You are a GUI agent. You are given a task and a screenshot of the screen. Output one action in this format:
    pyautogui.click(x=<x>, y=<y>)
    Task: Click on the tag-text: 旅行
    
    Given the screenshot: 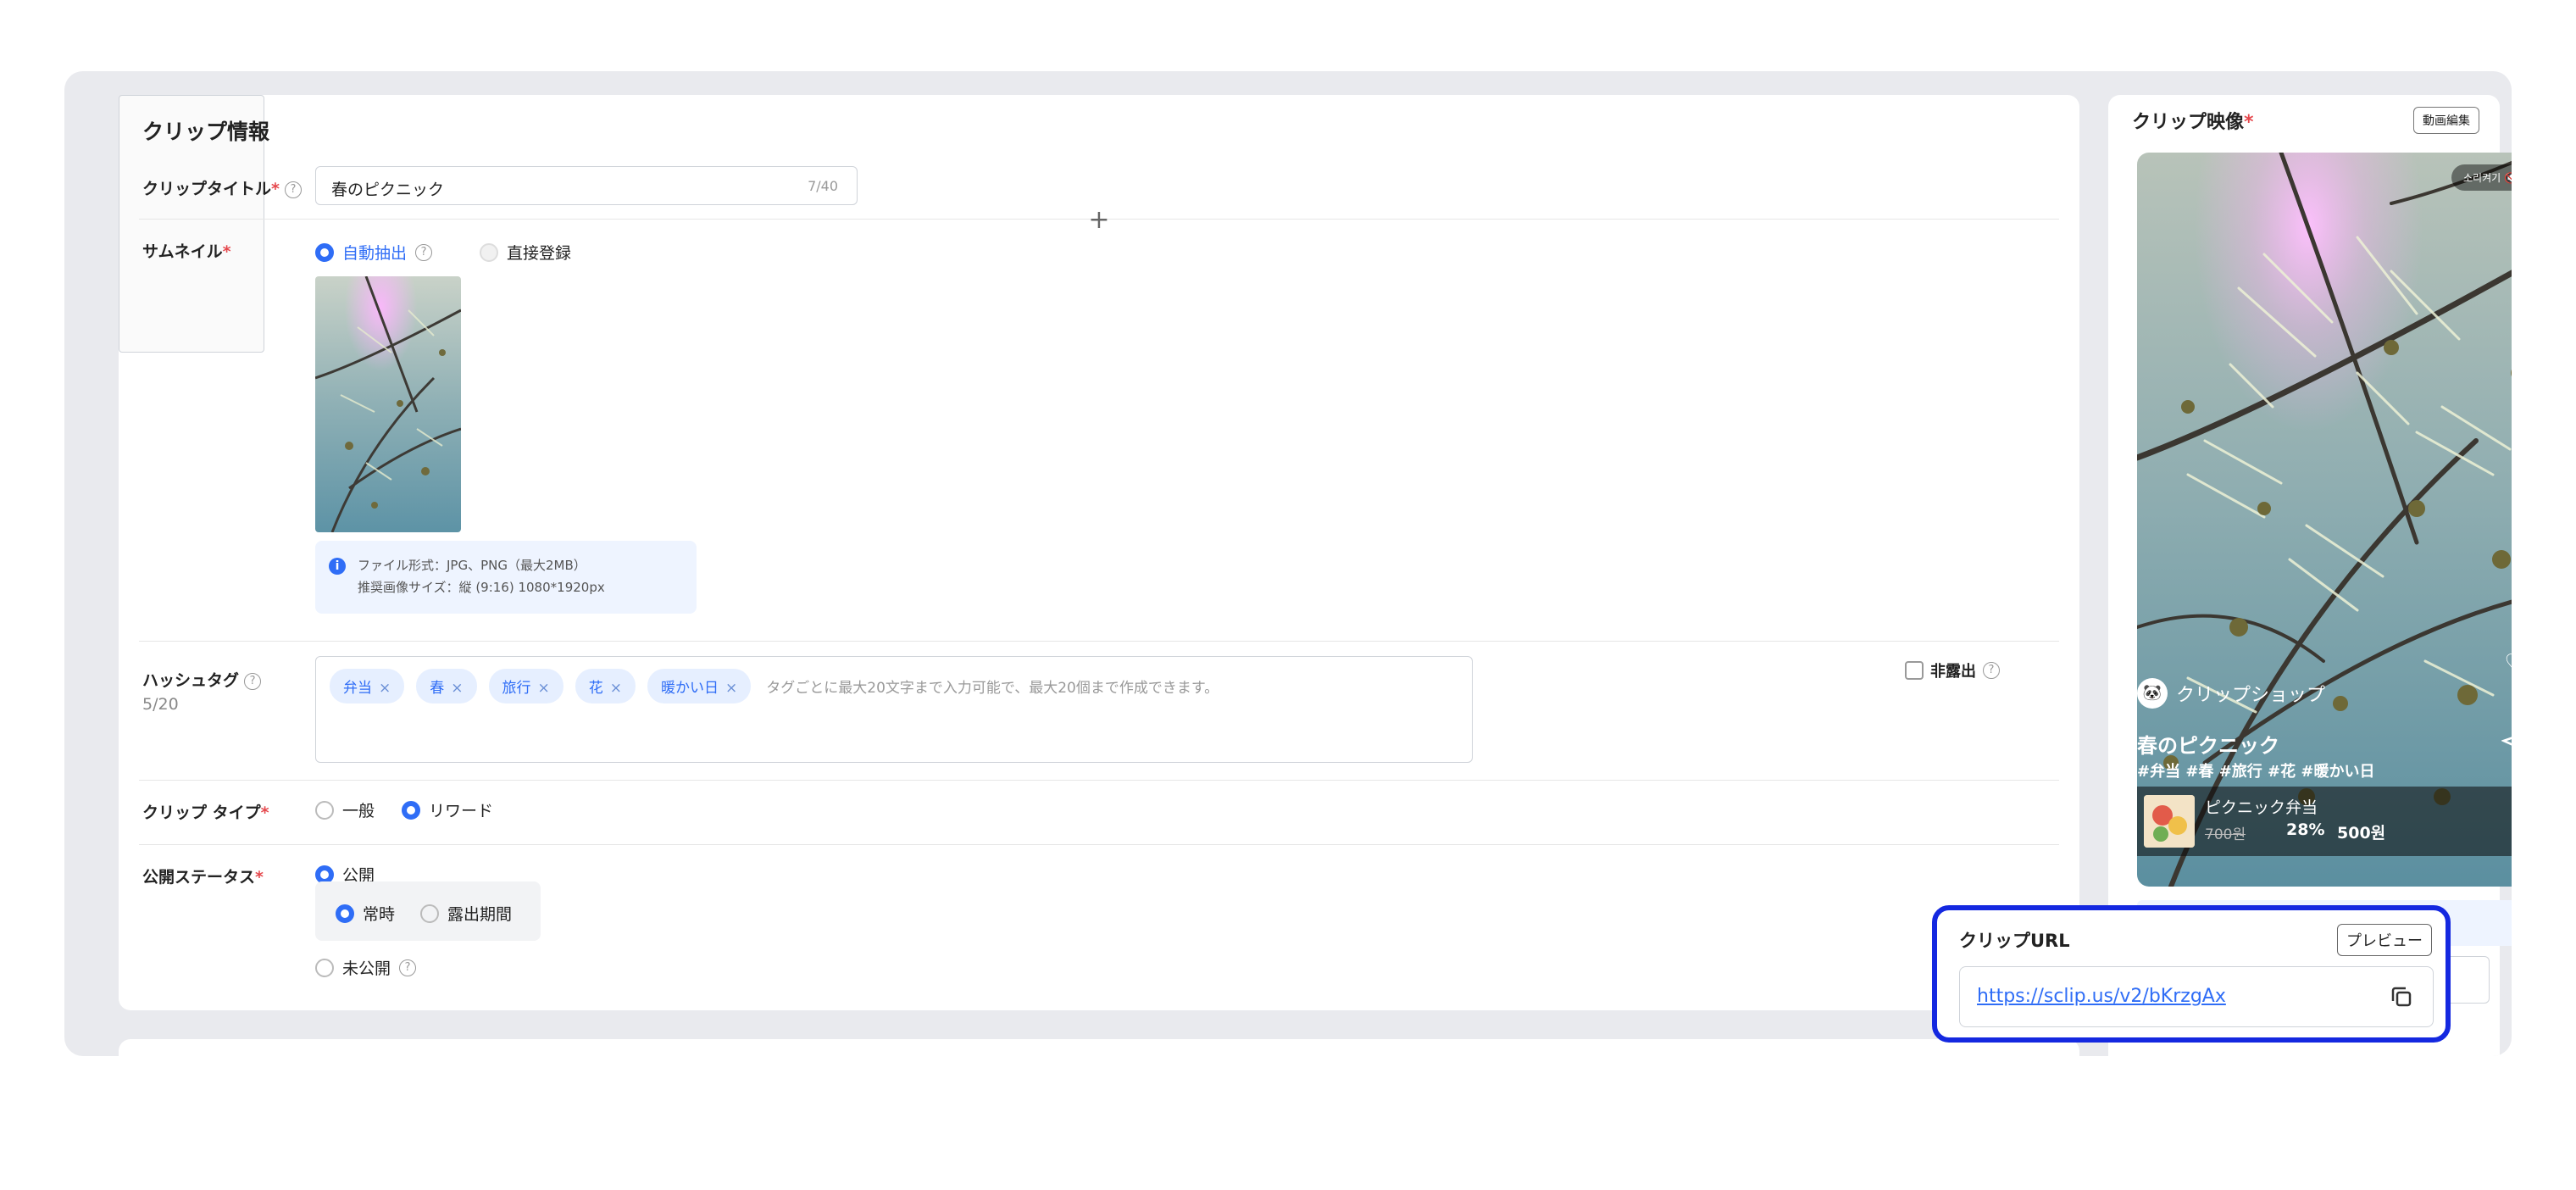 What is the action you would take?
    pyautogui.click(x=516, y=688)
    